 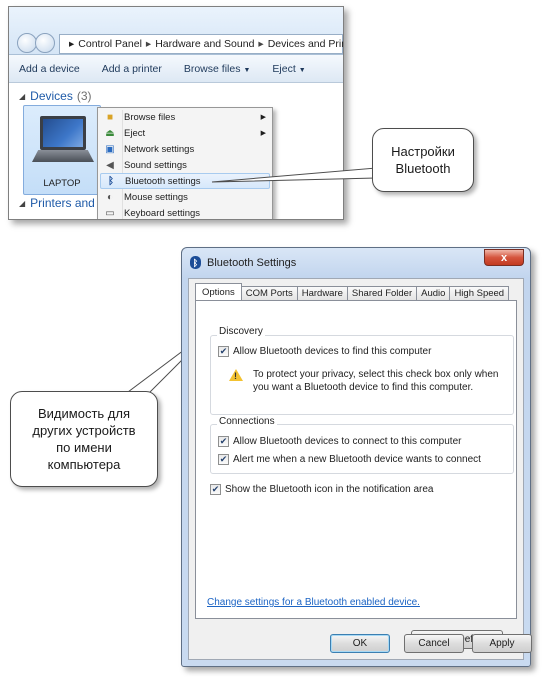 I want to click on tab-audio: Audio, so click(x=433, y=293).